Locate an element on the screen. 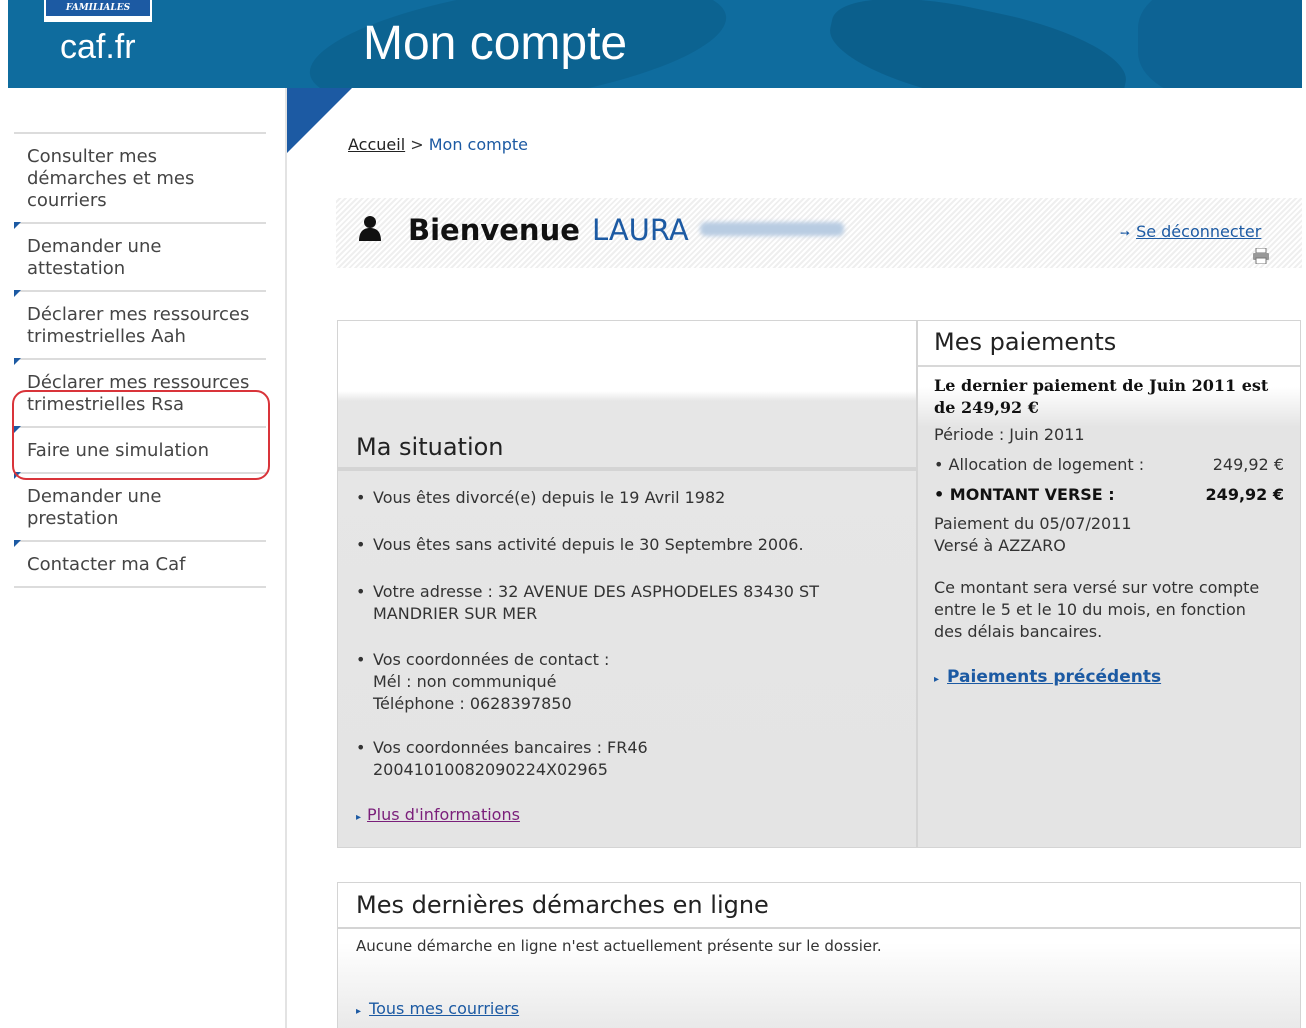 The height and width of the screenshot is (1028, 1306). site-header: FAMILIALES caf.fr Mon compte is located at coordinates (655, 44).